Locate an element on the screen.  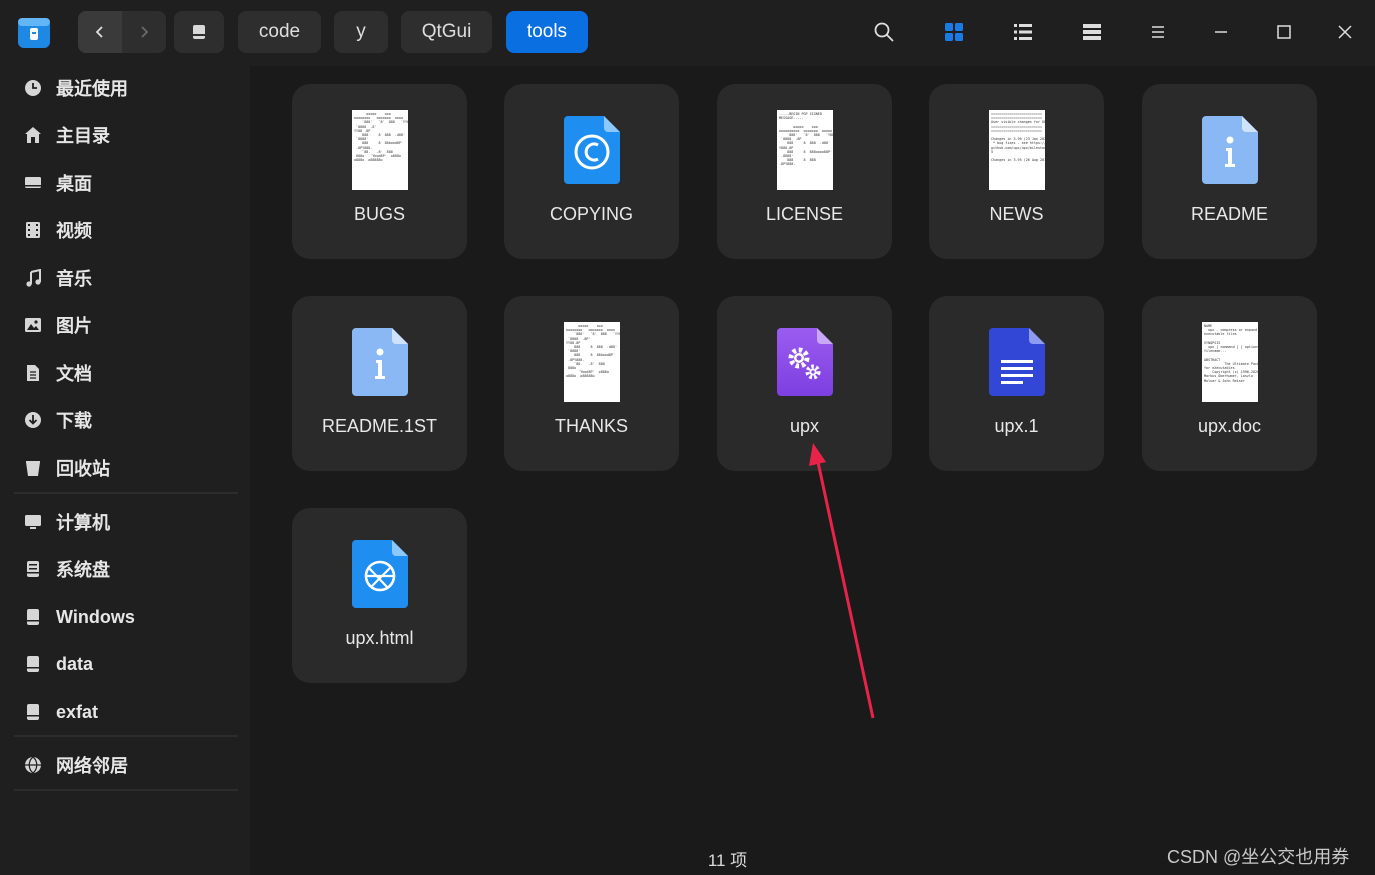
file-name: BUGS is located at coordinates (379, 214).